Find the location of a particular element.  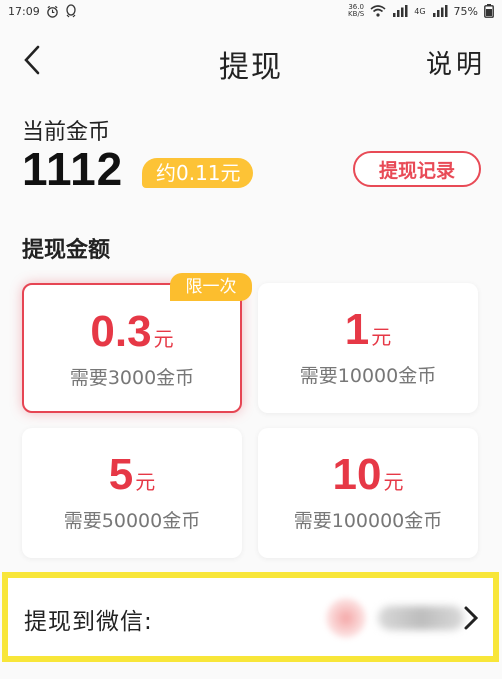

amount-value: 10 元 is located at coordinates (368, 475).